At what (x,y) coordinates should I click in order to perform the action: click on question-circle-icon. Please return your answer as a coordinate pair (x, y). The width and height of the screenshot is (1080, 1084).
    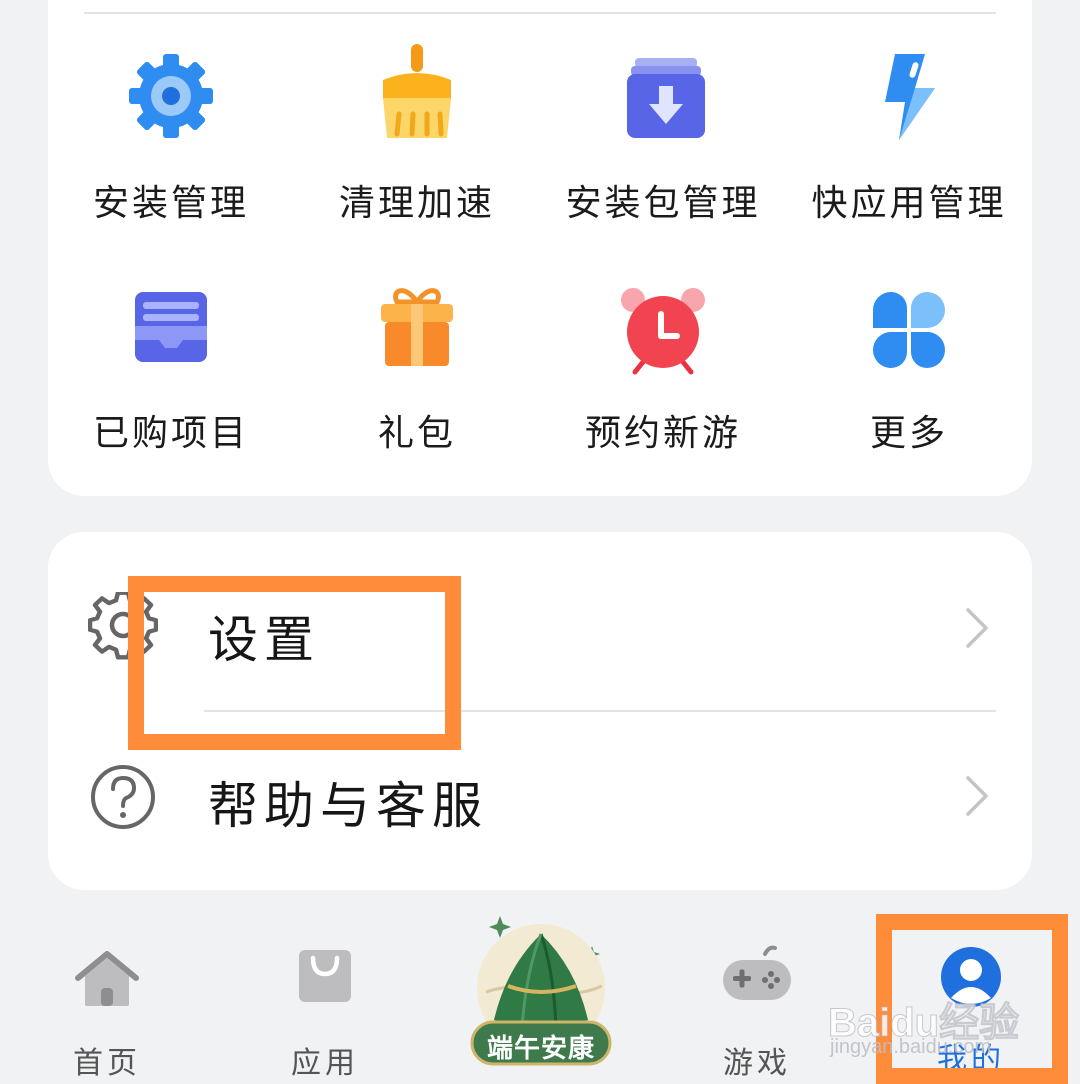
    Looking at the image, I should click on (123, 797).